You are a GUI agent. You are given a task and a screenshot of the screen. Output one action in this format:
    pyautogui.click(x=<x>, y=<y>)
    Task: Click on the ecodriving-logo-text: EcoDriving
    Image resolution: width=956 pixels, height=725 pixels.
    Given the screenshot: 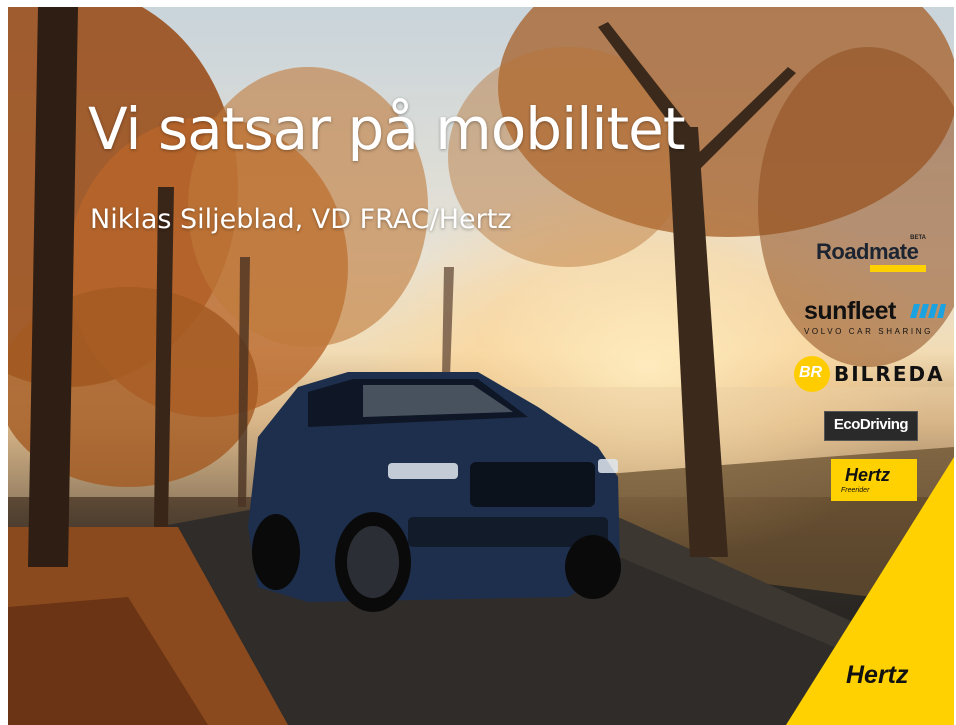 What is the action you would take?
    pyautogui.click(x=871, y=424)
    